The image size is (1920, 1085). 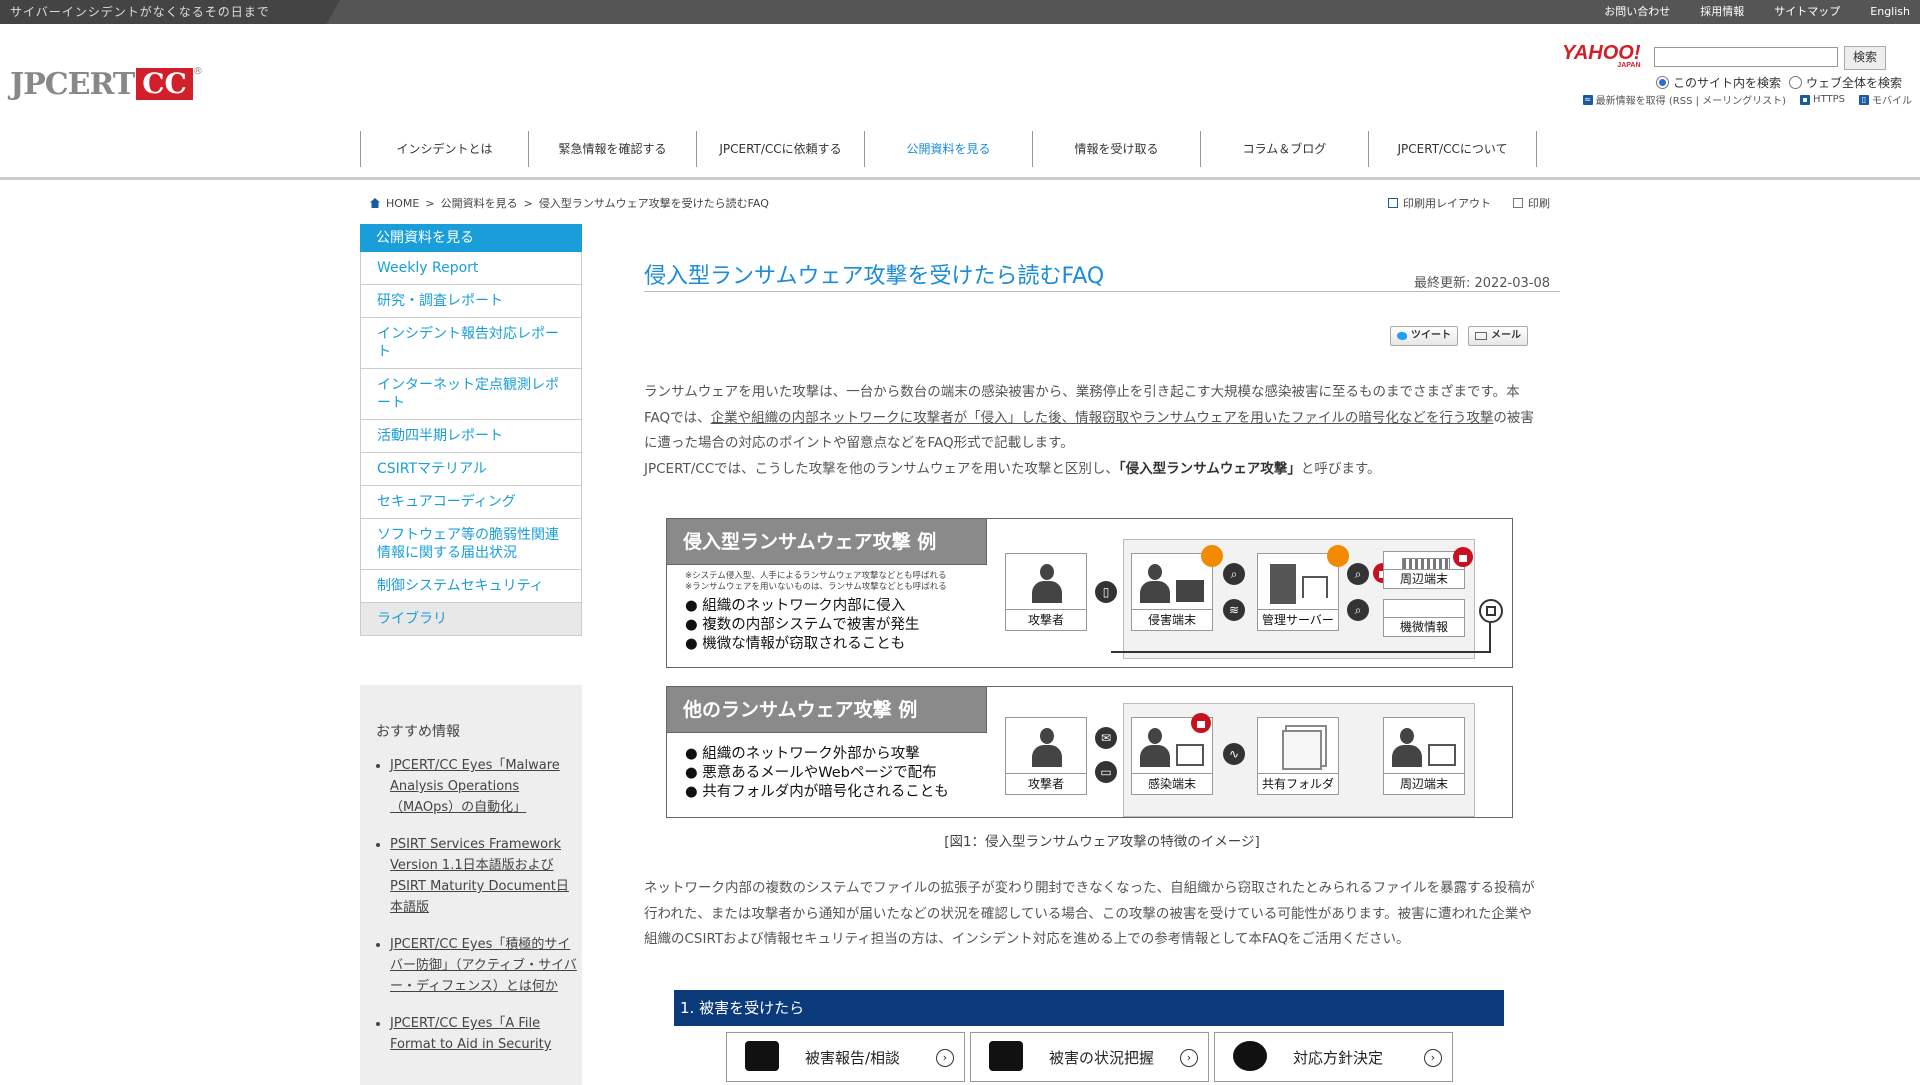 What do you see at coordinates (1498, 336) in the screenshot?
I see `mail-button: メール` at bounding box center [1498, 336].